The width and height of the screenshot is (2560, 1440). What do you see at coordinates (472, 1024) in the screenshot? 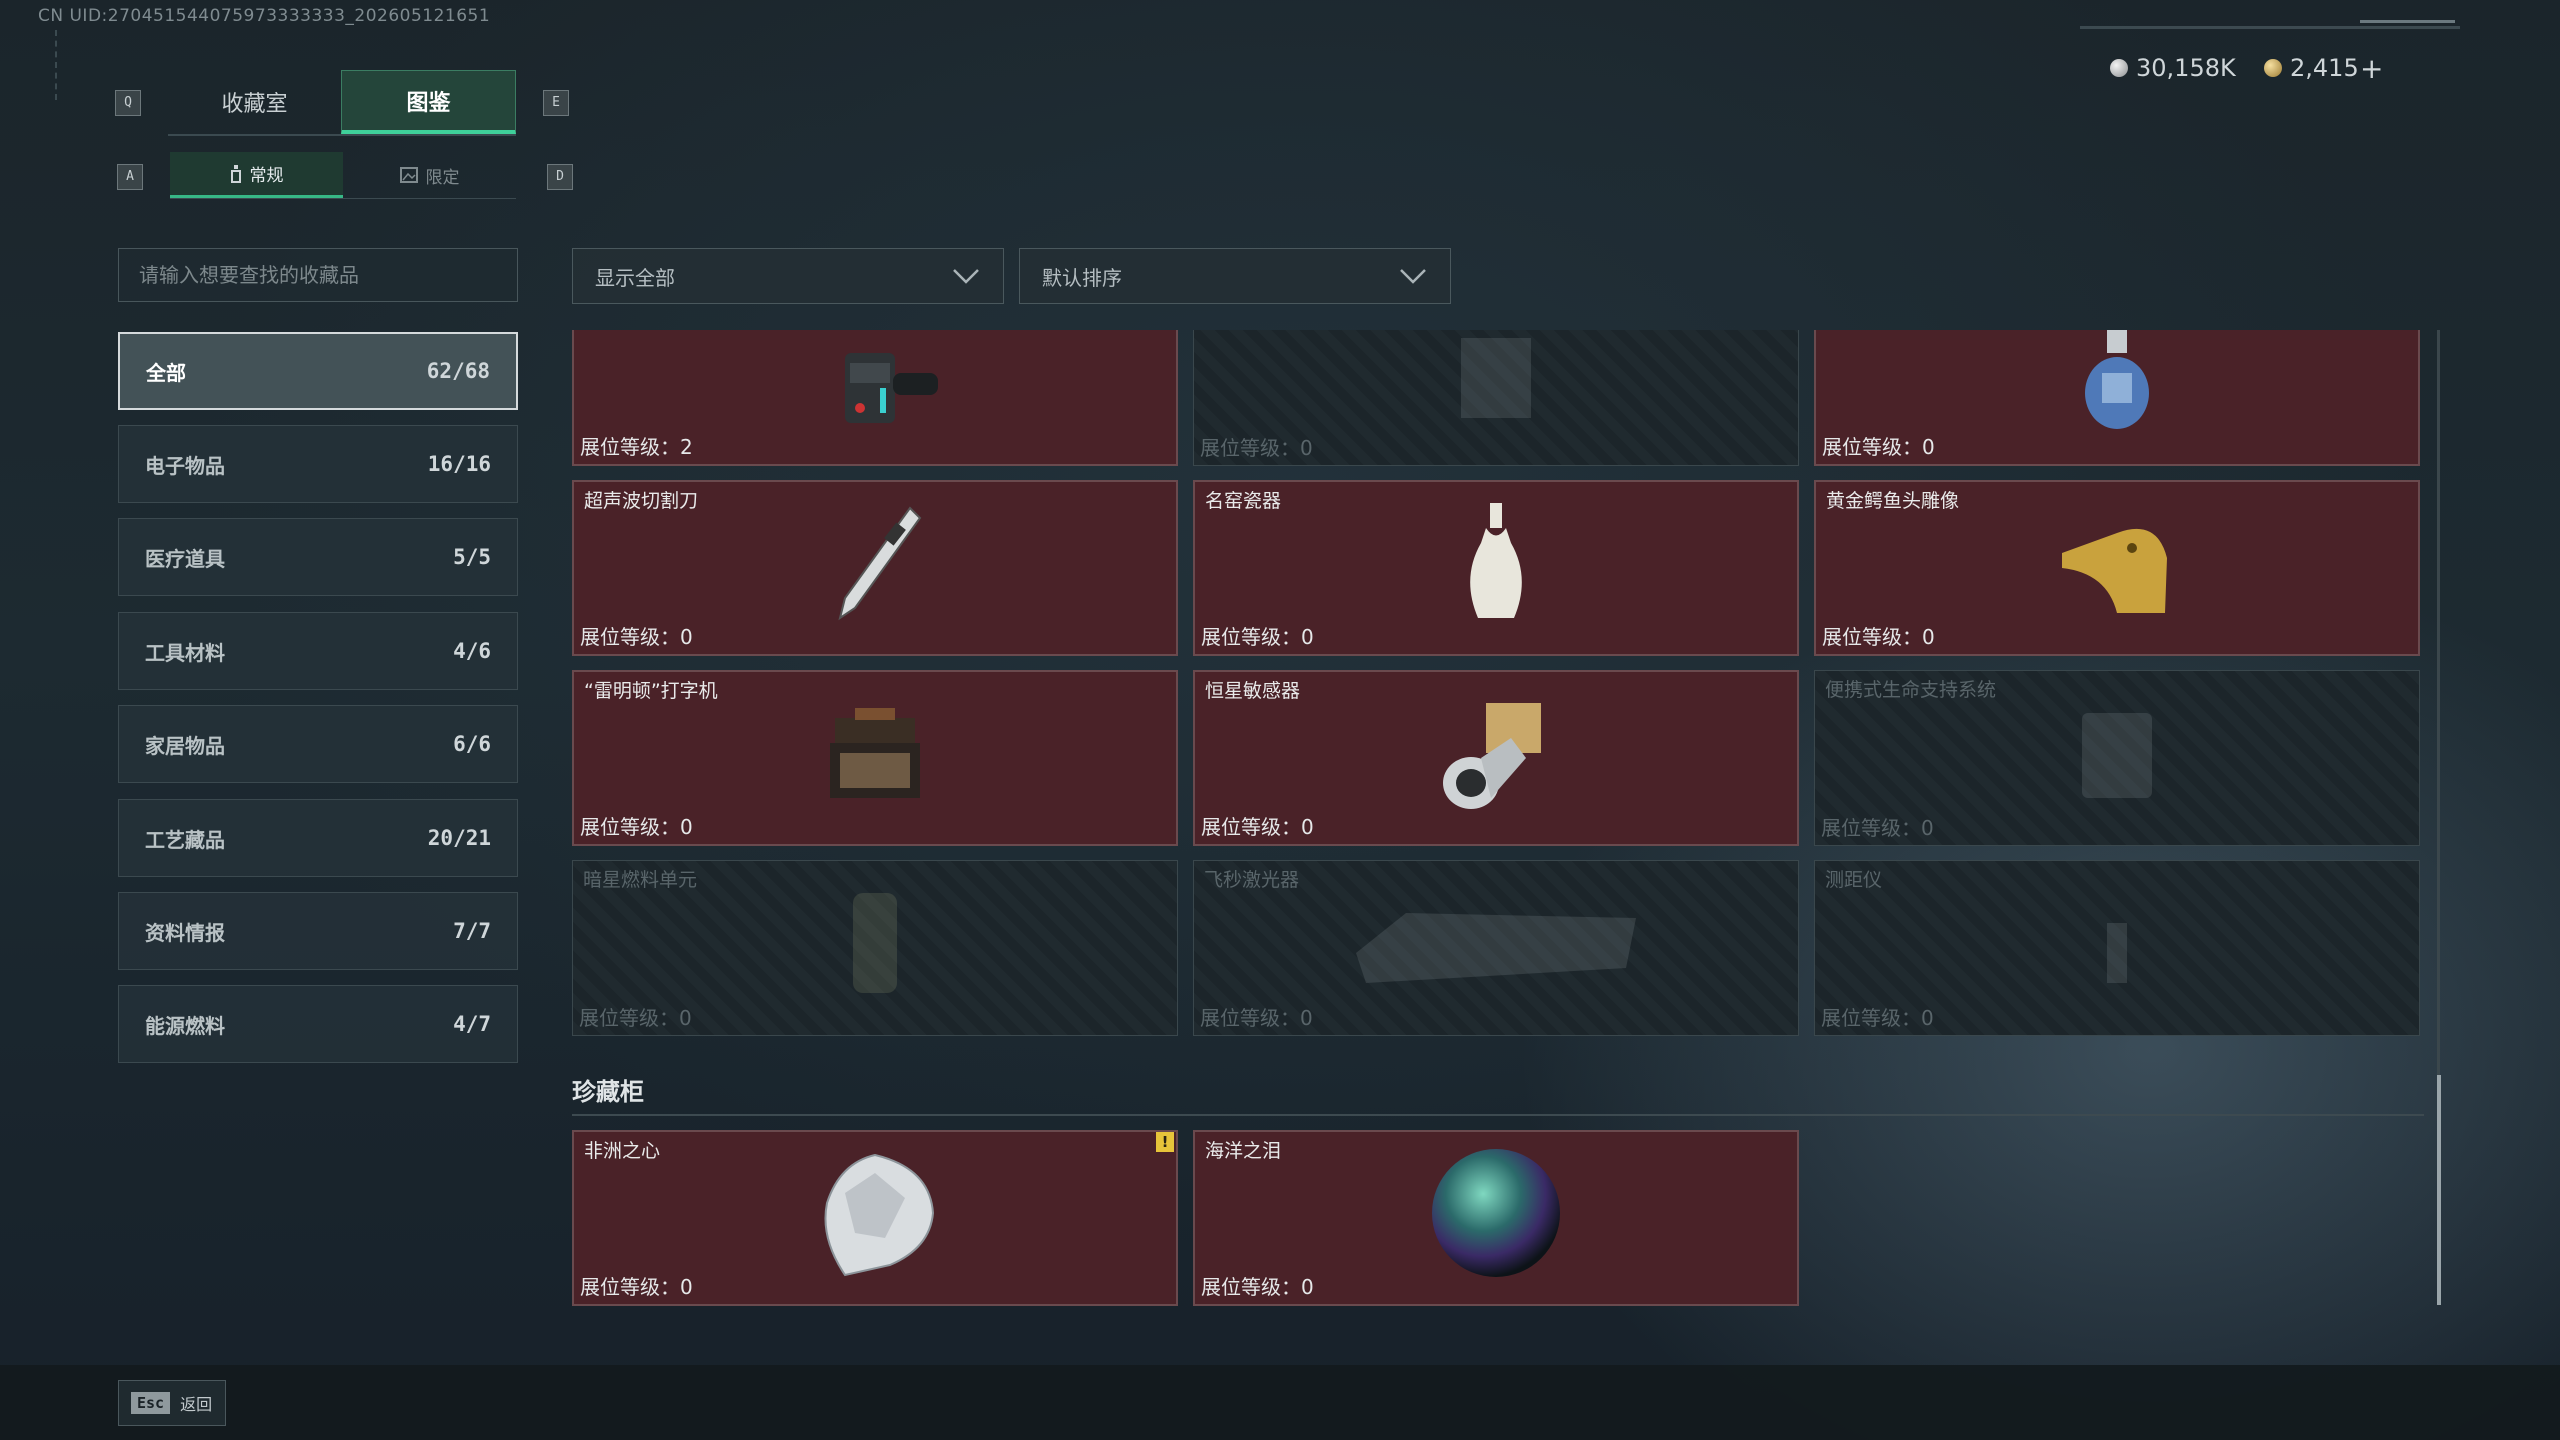
I see `category-count: 4/7` at bounding box center [472, 1024].